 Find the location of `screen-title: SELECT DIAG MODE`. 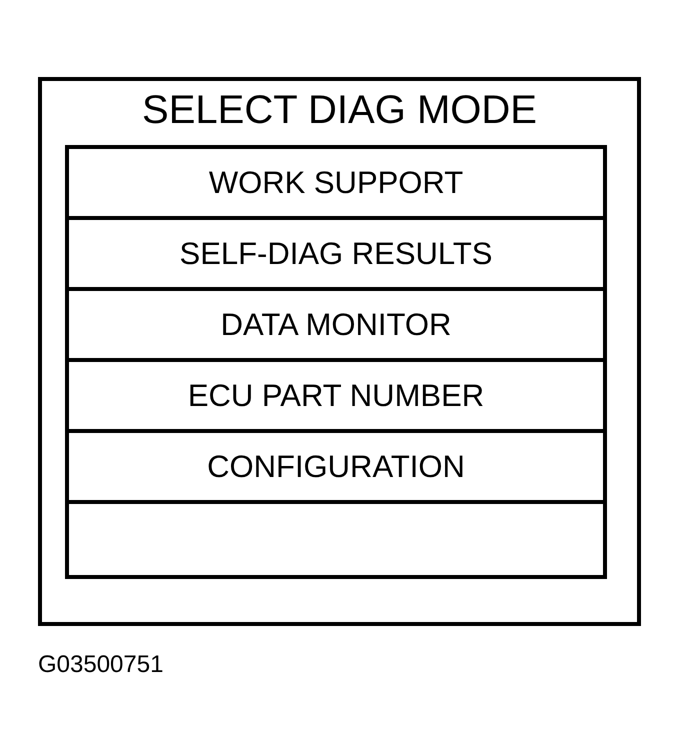

screen-title: SELECT DIAG MODE is located at coordinates (339, 110).